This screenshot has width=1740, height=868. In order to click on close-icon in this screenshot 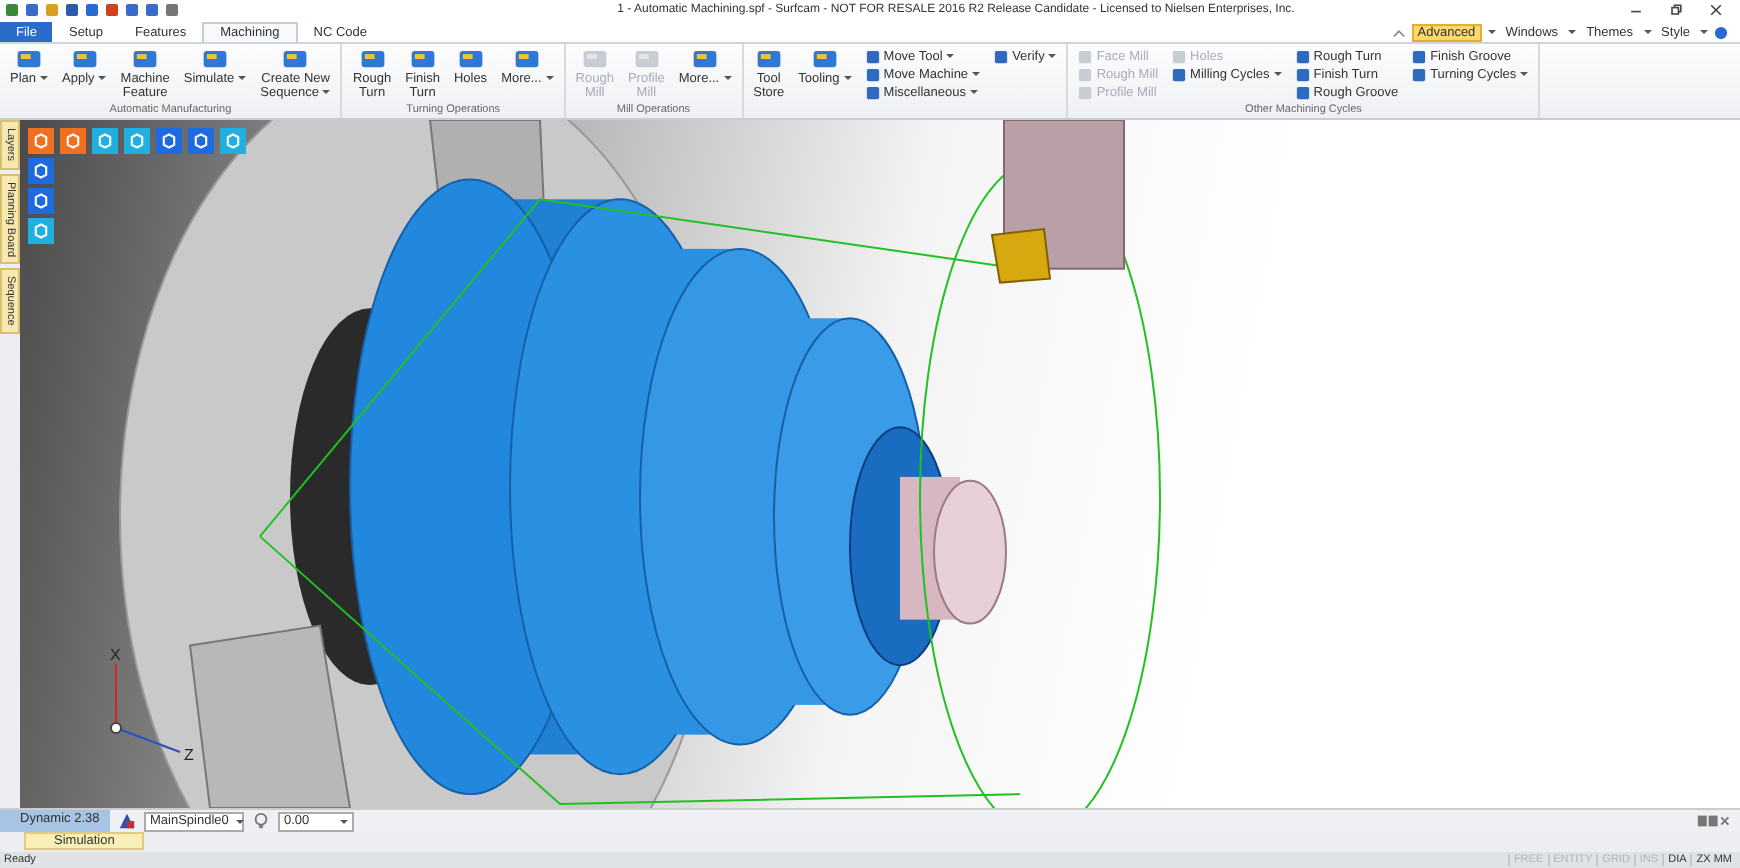, I will do `click(1716, 10)`.